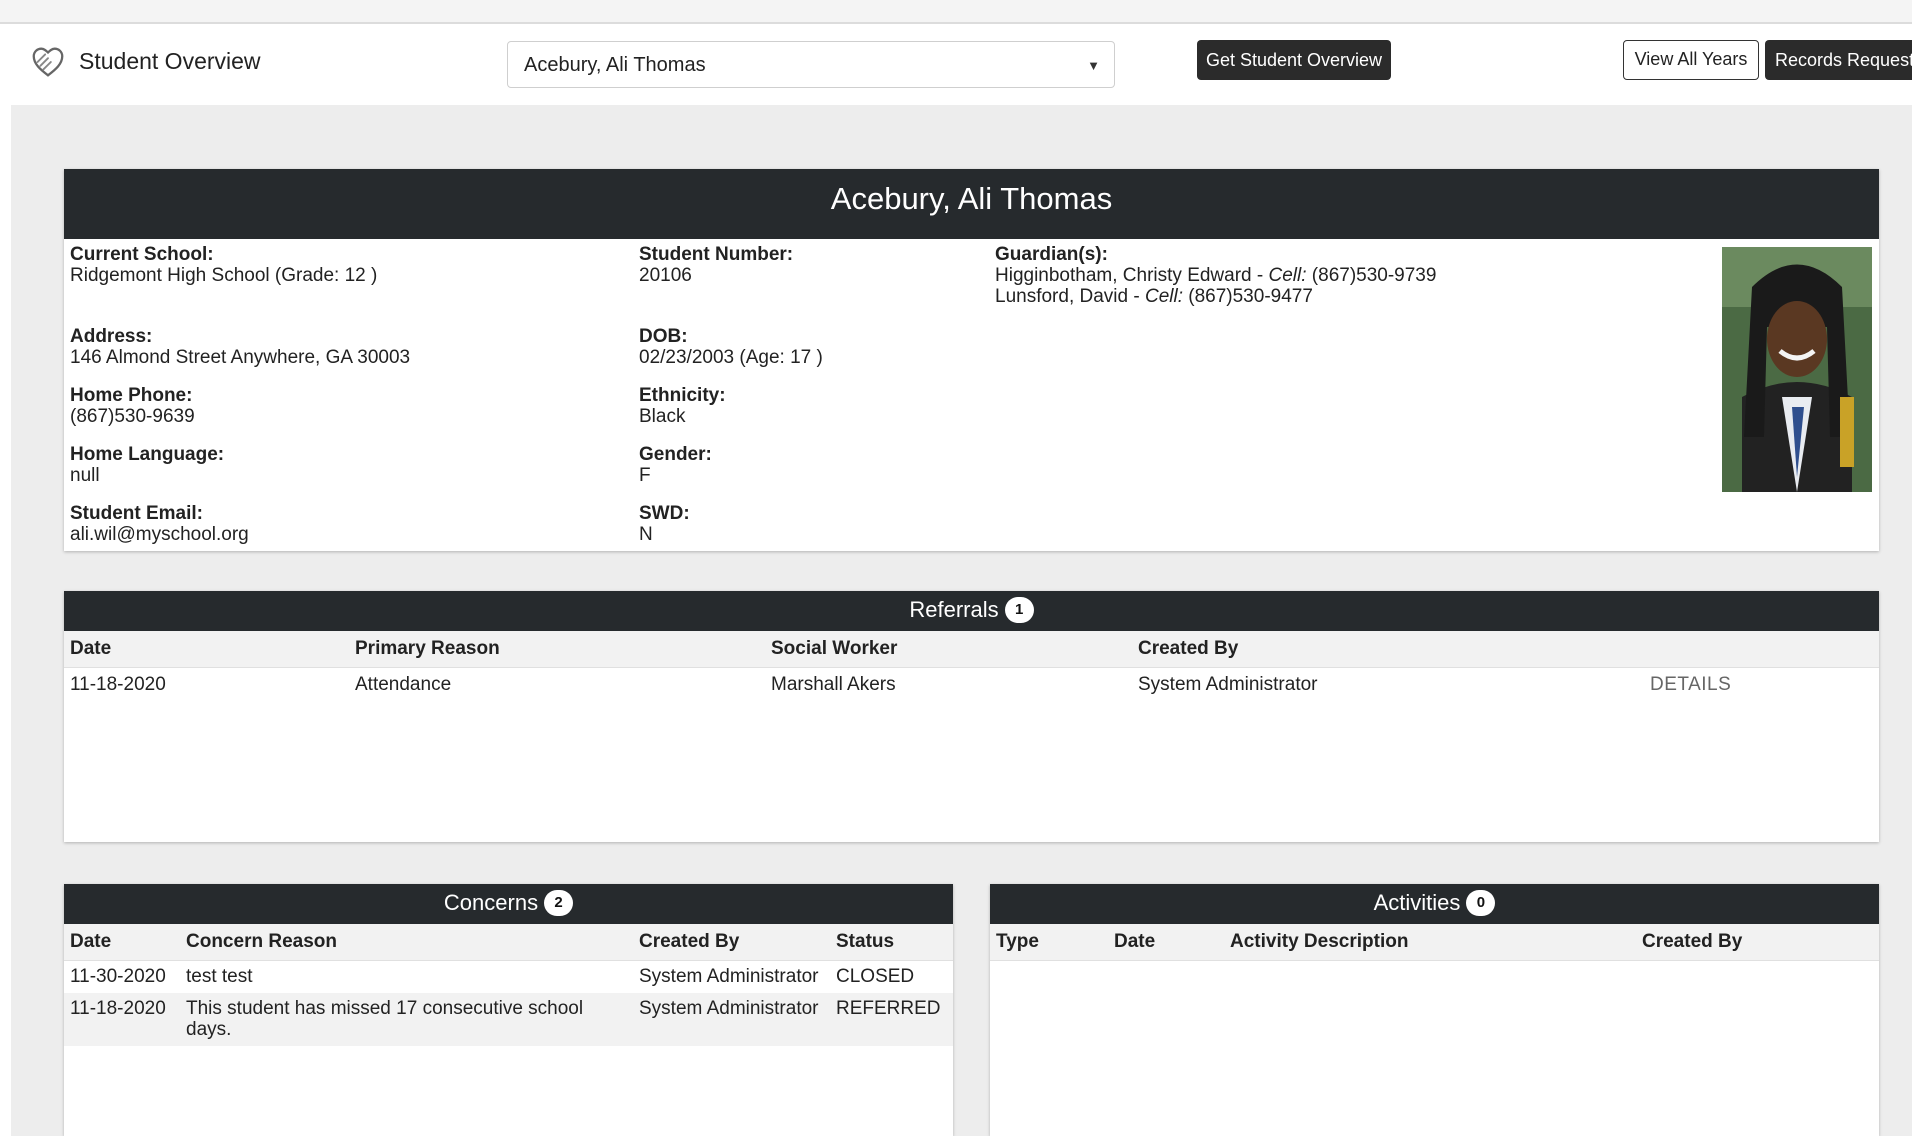 Image resolution: width=1912 pixels, height=1136 pixels. I want to click on current-school-value: Ridgemont High School (Grade: 12 ), so click(224, 275).